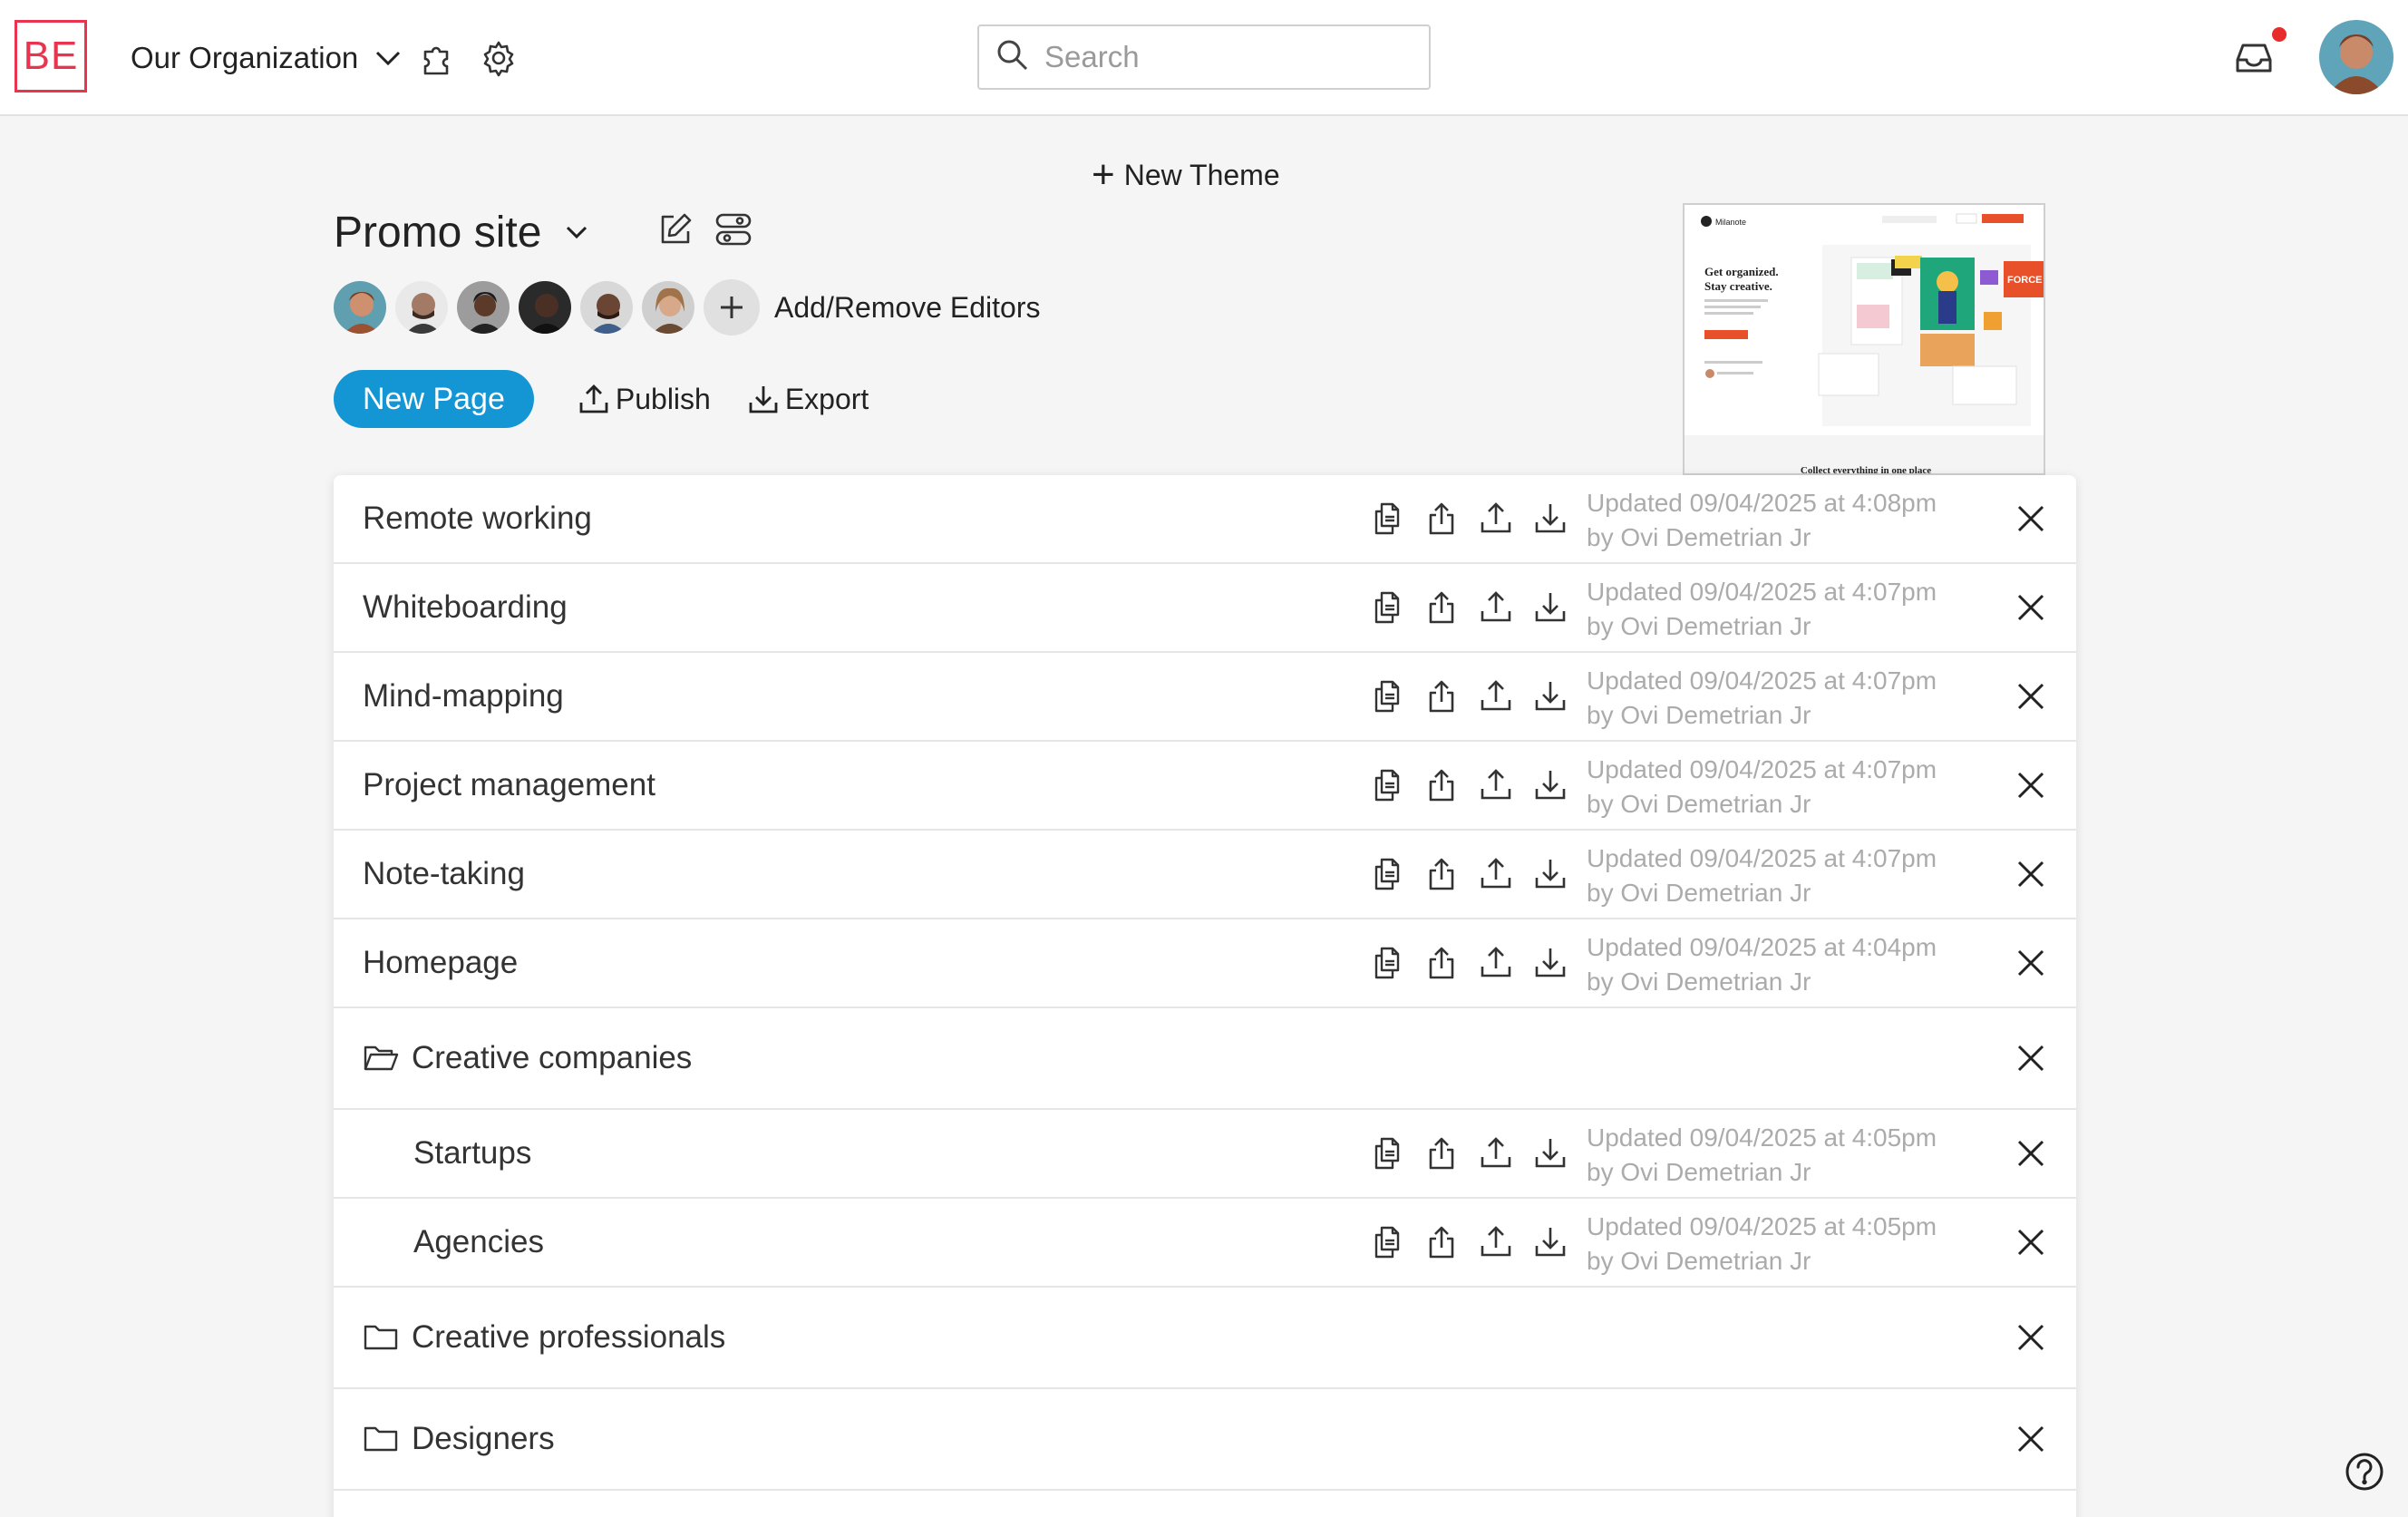 Image resolution: width=2408 pixels, height=1517 pixels. I want to click on page-name: Project management, so click(509, 785).